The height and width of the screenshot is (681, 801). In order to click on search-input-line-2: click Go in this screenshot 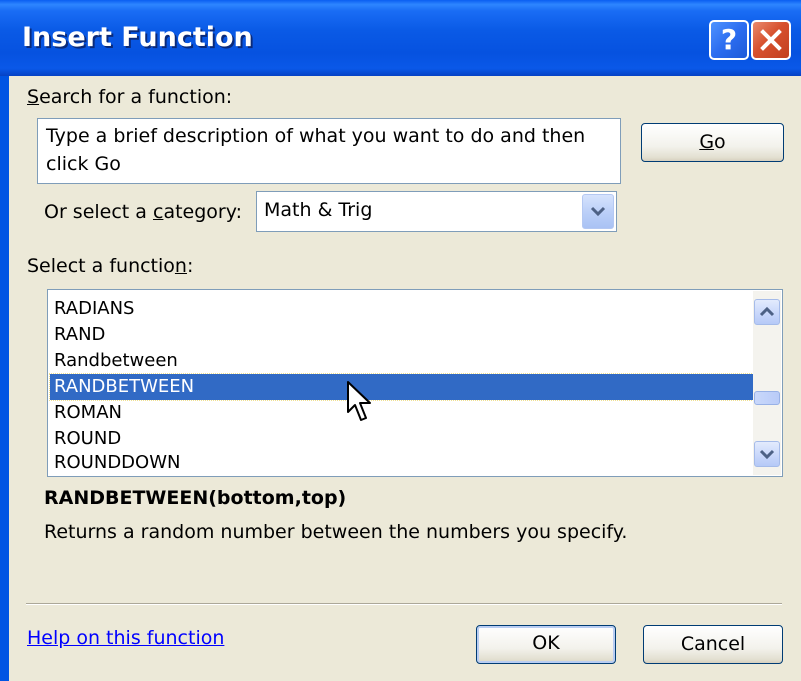, I will do `click(83, 164)`.